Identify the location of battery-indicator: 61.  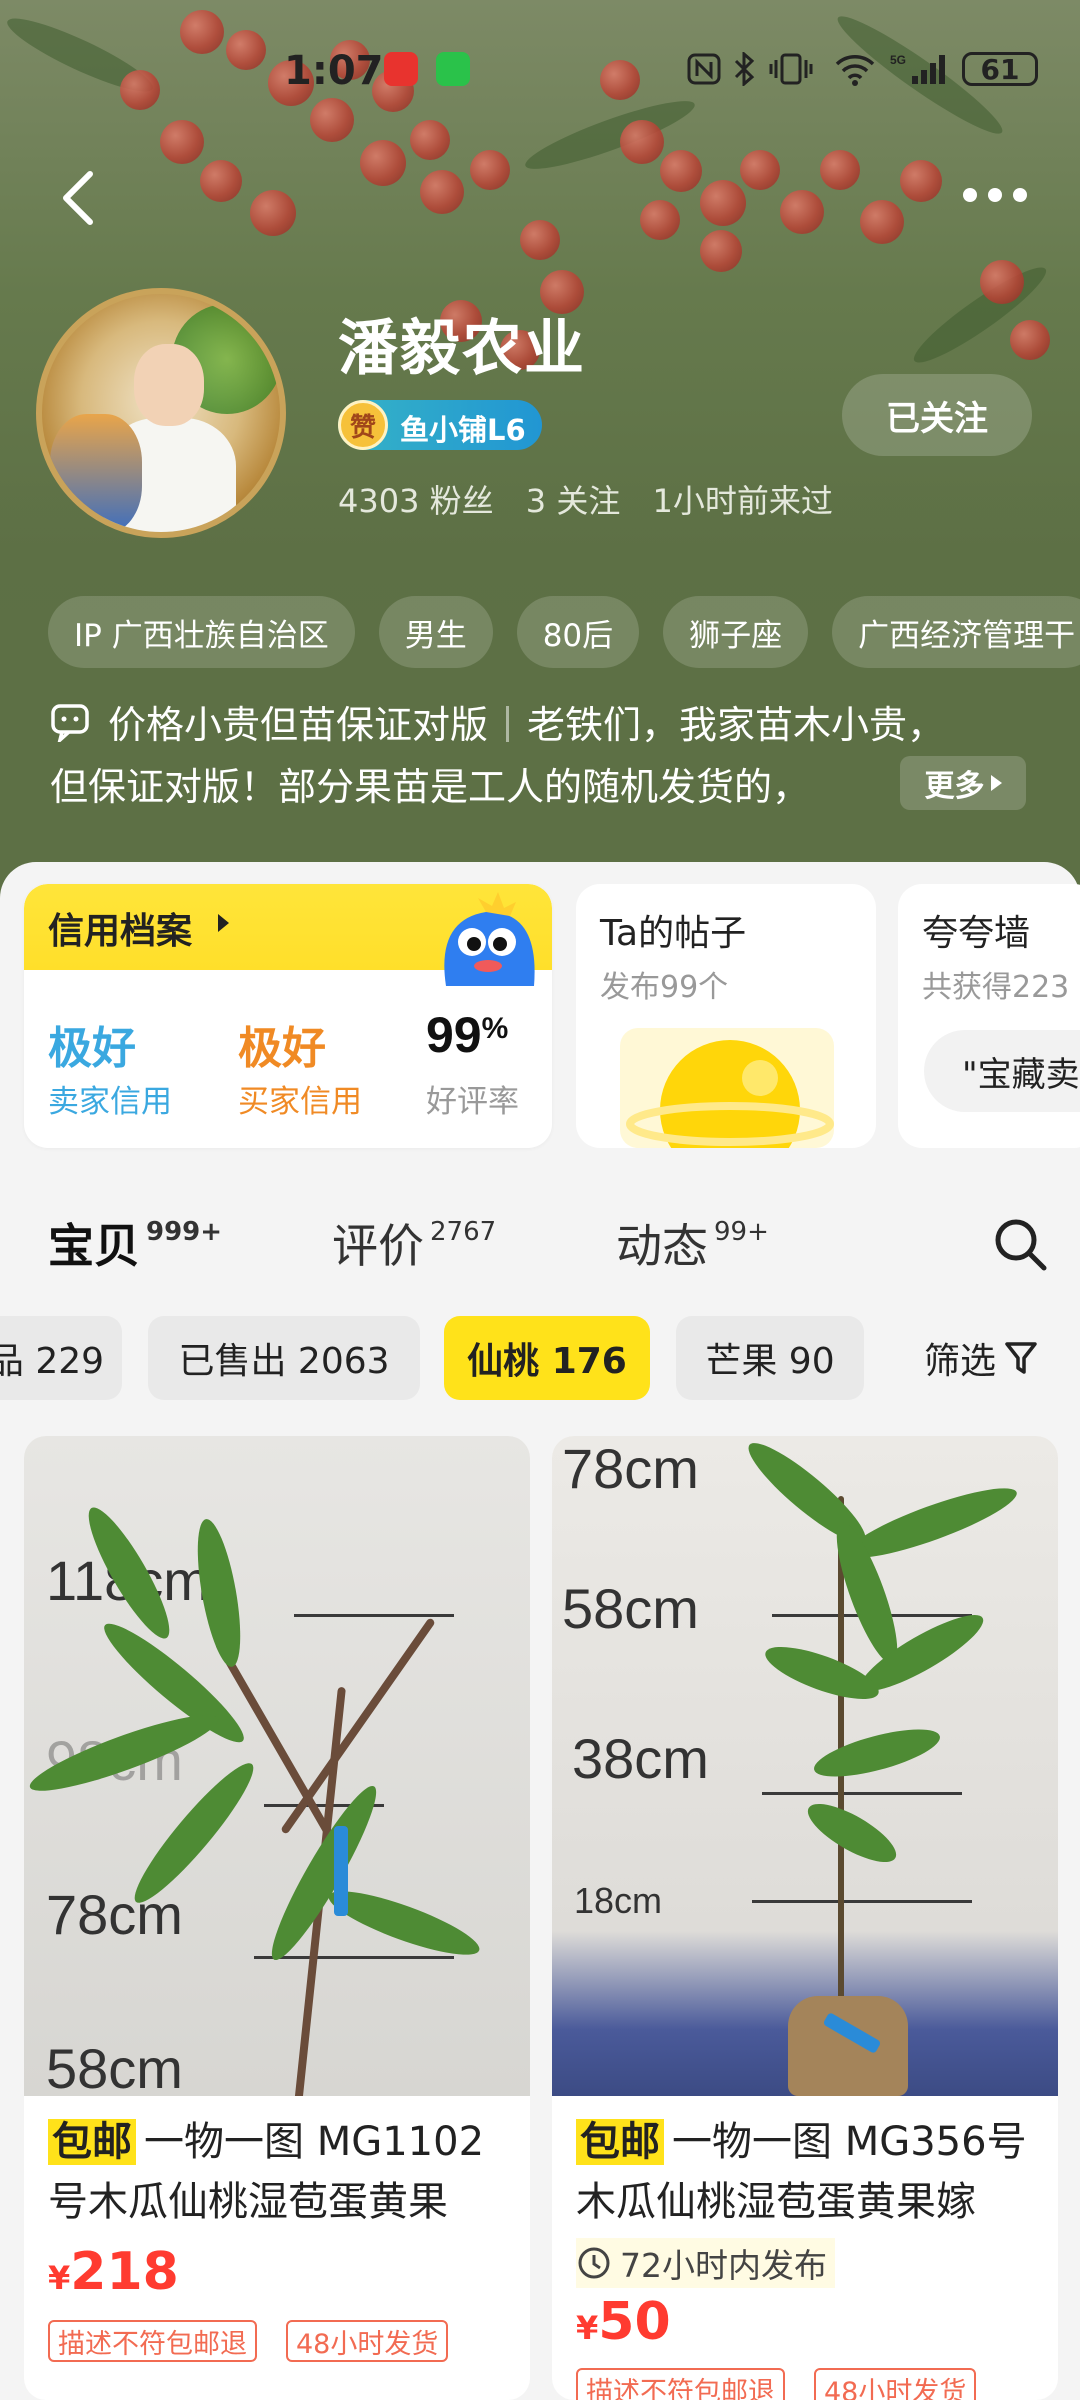
(1000, 69).